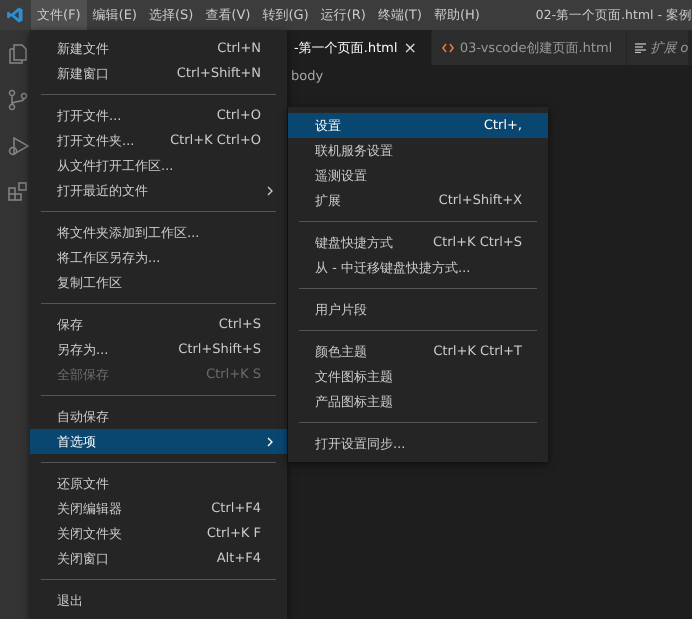 This screenshot has width=692, height=619. What do you see at coordinates (158, 48) in the screenshot?
I see `menu-item: 新建文件 Ctrl+N` at bounding box center [158, 48].